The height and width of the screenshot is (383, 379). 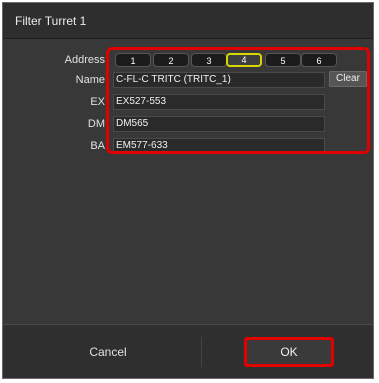 I want to click on cancel-button: Cancel, so click(x=108, y=352).